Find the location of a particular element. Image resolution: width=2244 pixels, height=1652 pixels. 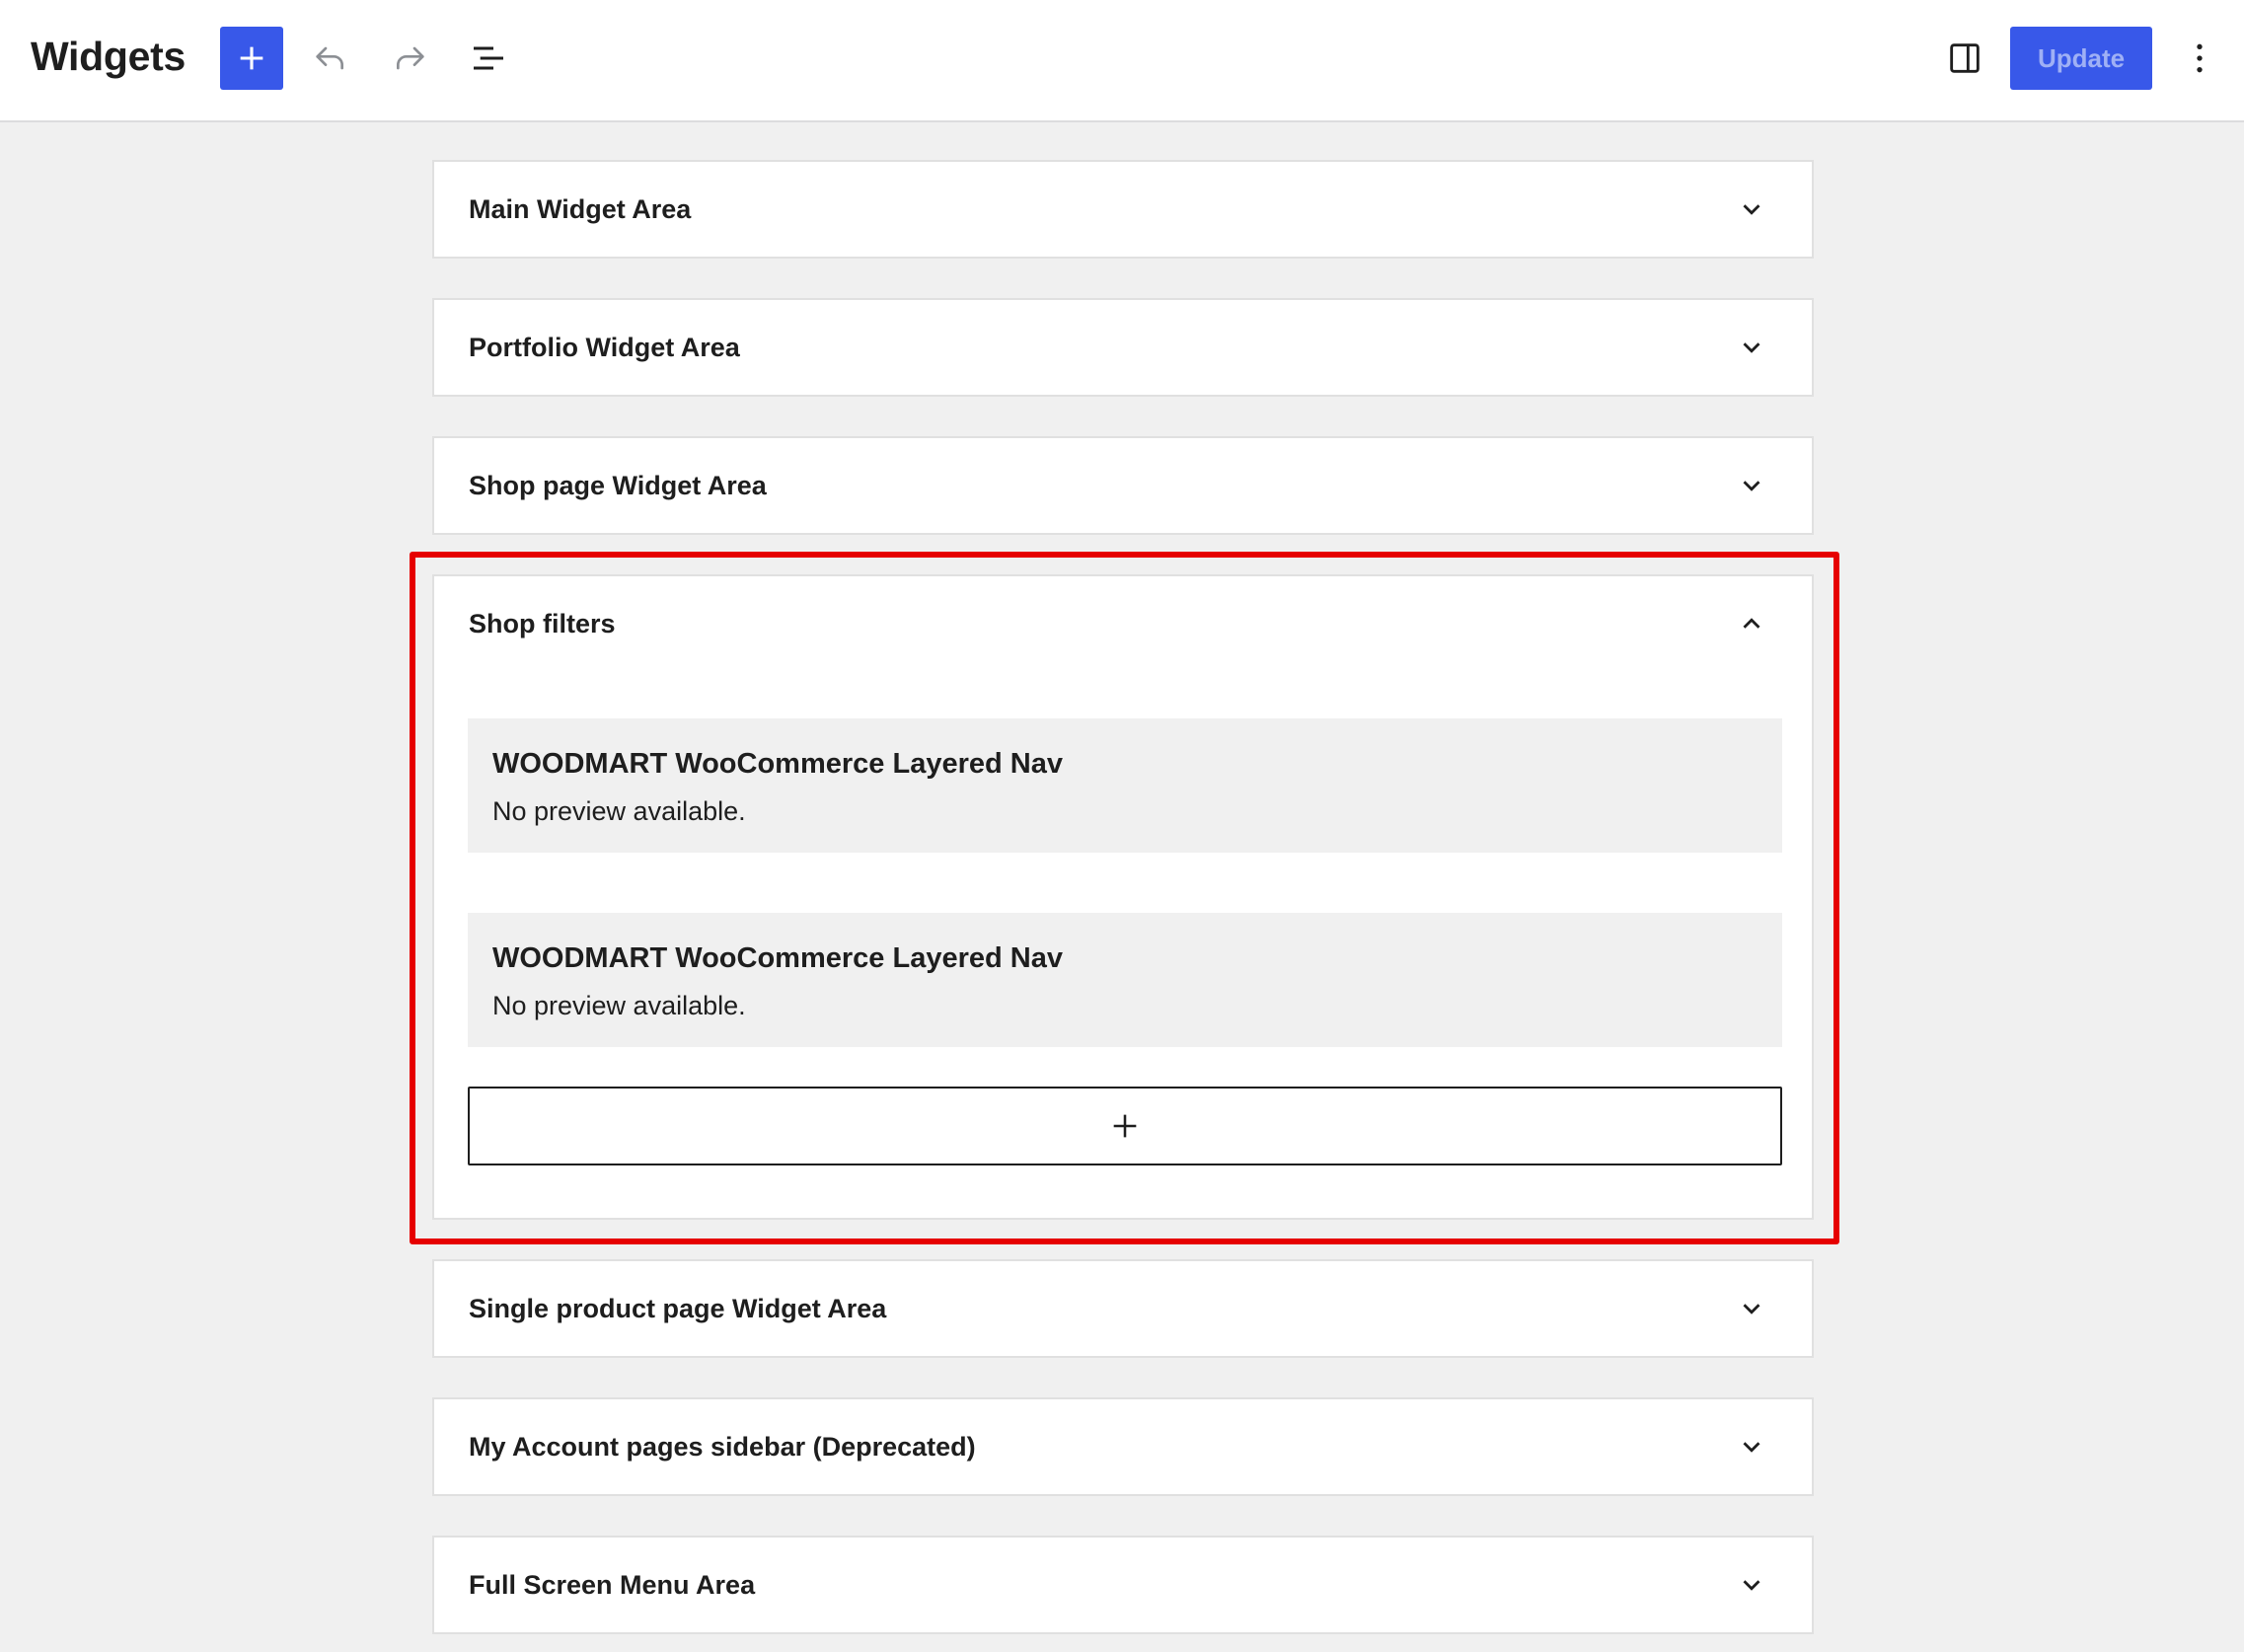

widget-area-portfolio: Portfolio Widget Area is located at coordinates (1123, 347).